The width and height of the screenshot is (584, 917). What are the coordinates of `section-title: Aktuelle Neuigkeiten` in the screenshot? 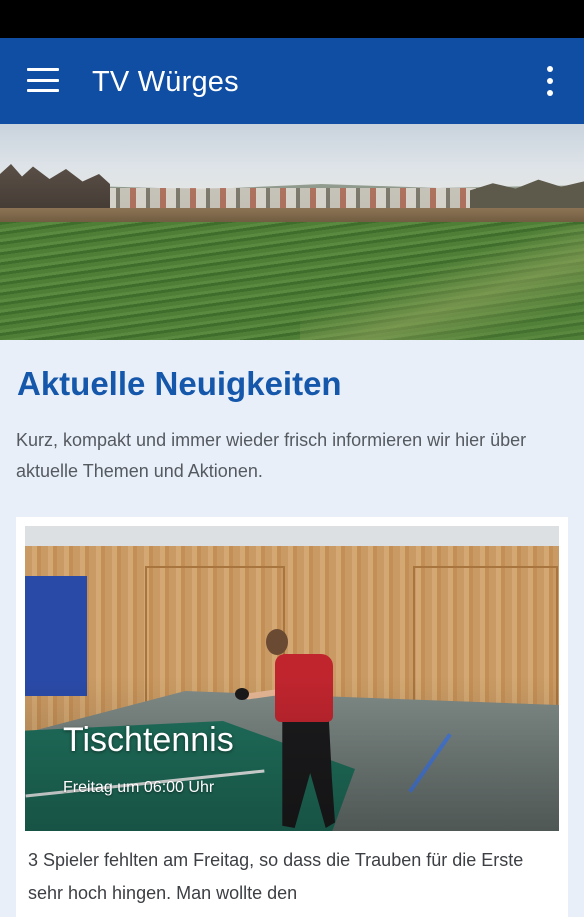 It's located at (179, 383).